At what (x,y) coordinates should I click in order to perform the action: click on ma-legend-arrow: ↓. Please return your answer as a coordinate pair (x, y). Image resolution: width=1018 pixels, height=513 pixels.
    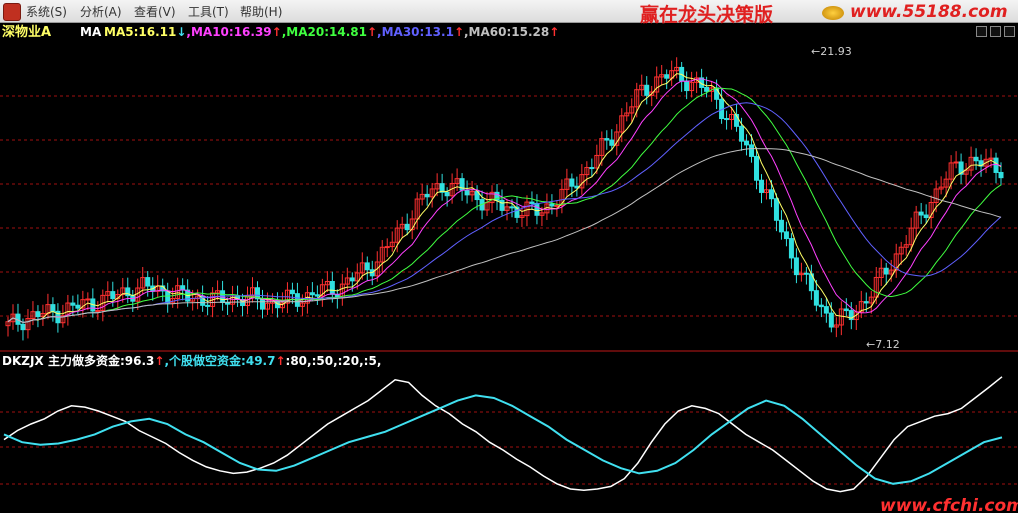
    Looking at the image, I should click on (181, 32).